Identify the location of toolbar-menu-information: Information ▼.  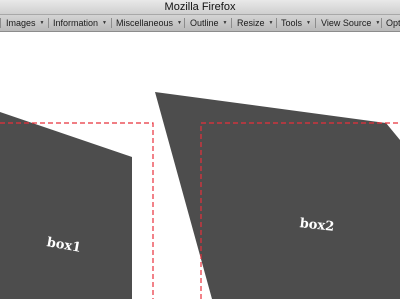
(80, 23).